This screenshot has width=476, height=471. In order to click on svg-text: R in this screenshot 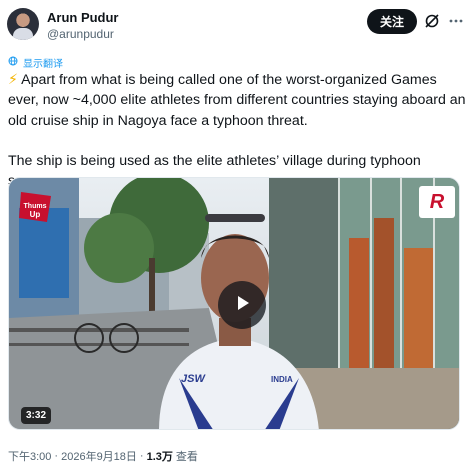, I will do `click(437, 202)`.